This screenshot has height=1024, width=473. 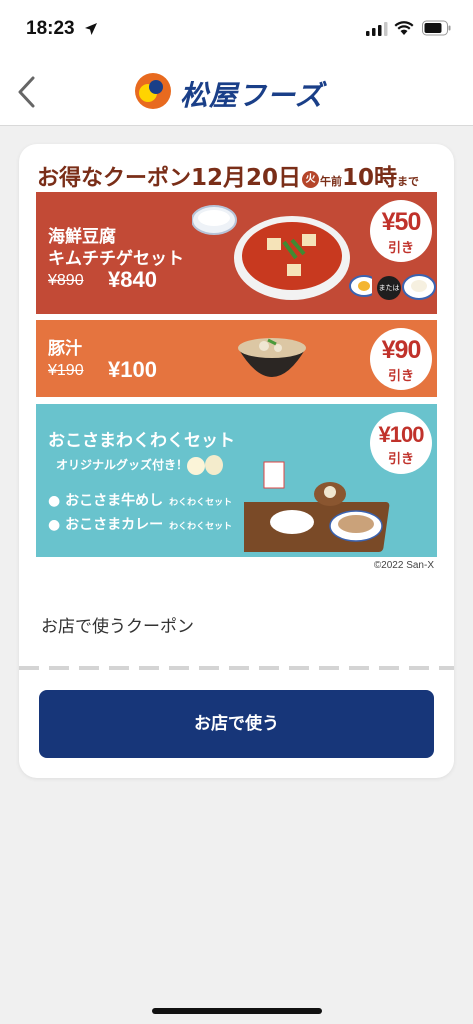 I want to click on status-bar: 18:23, so click(x=236, y=29).